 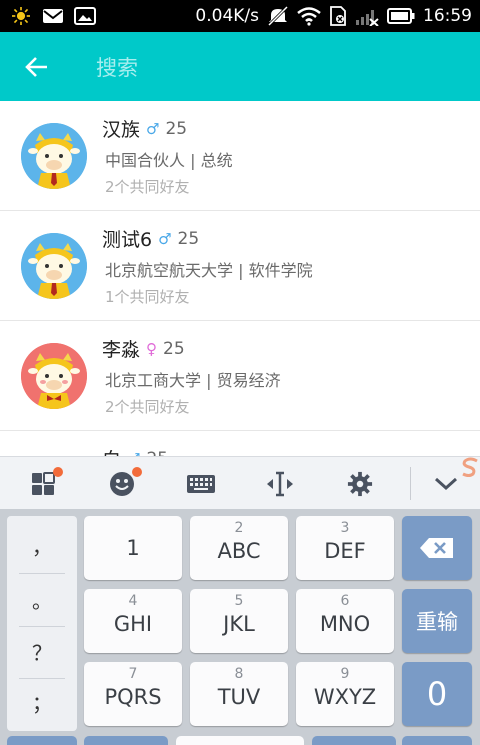 I want to click on toolbar-divider, so click(x=410, y=483).